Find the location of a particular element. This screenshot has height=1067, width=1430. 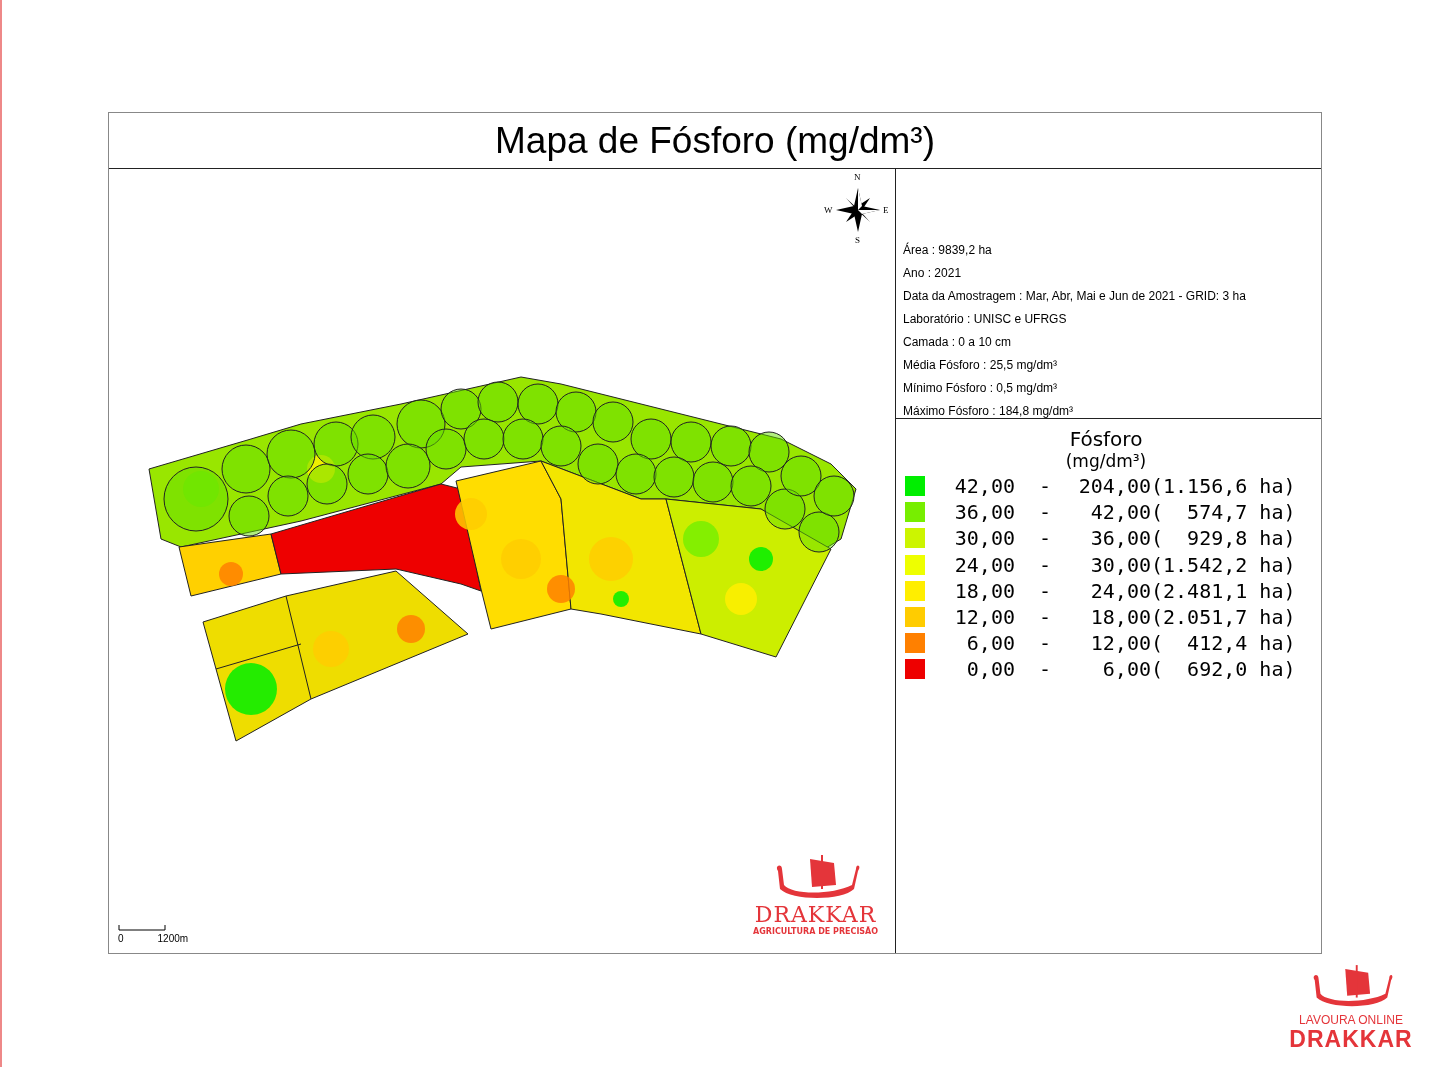

info-line: Área : 9839,2 ha is located at coordinates (948, 250).